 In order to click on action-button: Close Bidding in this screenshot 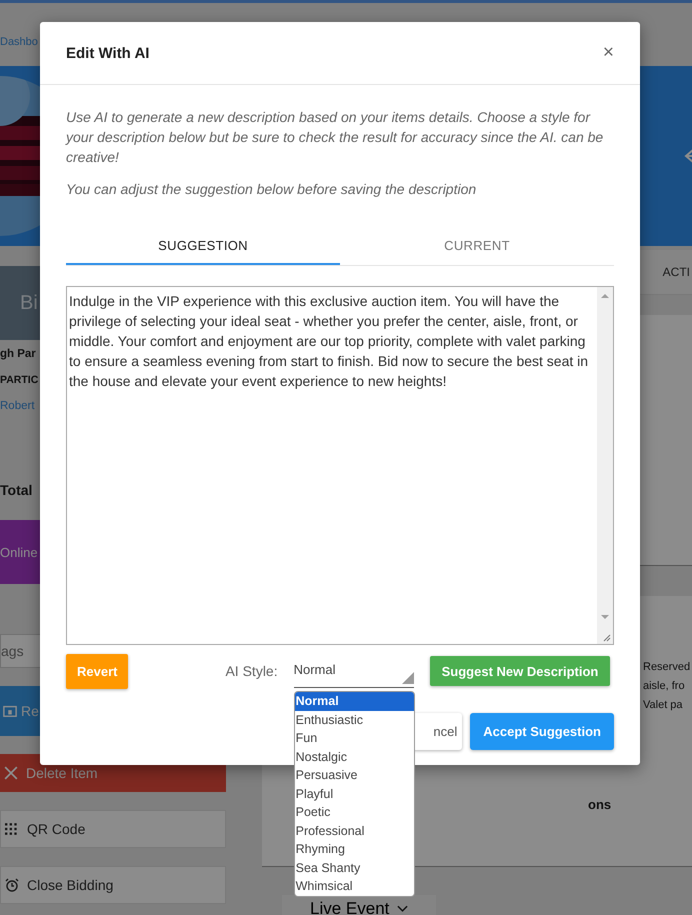, I will do `click(113, 885)`.